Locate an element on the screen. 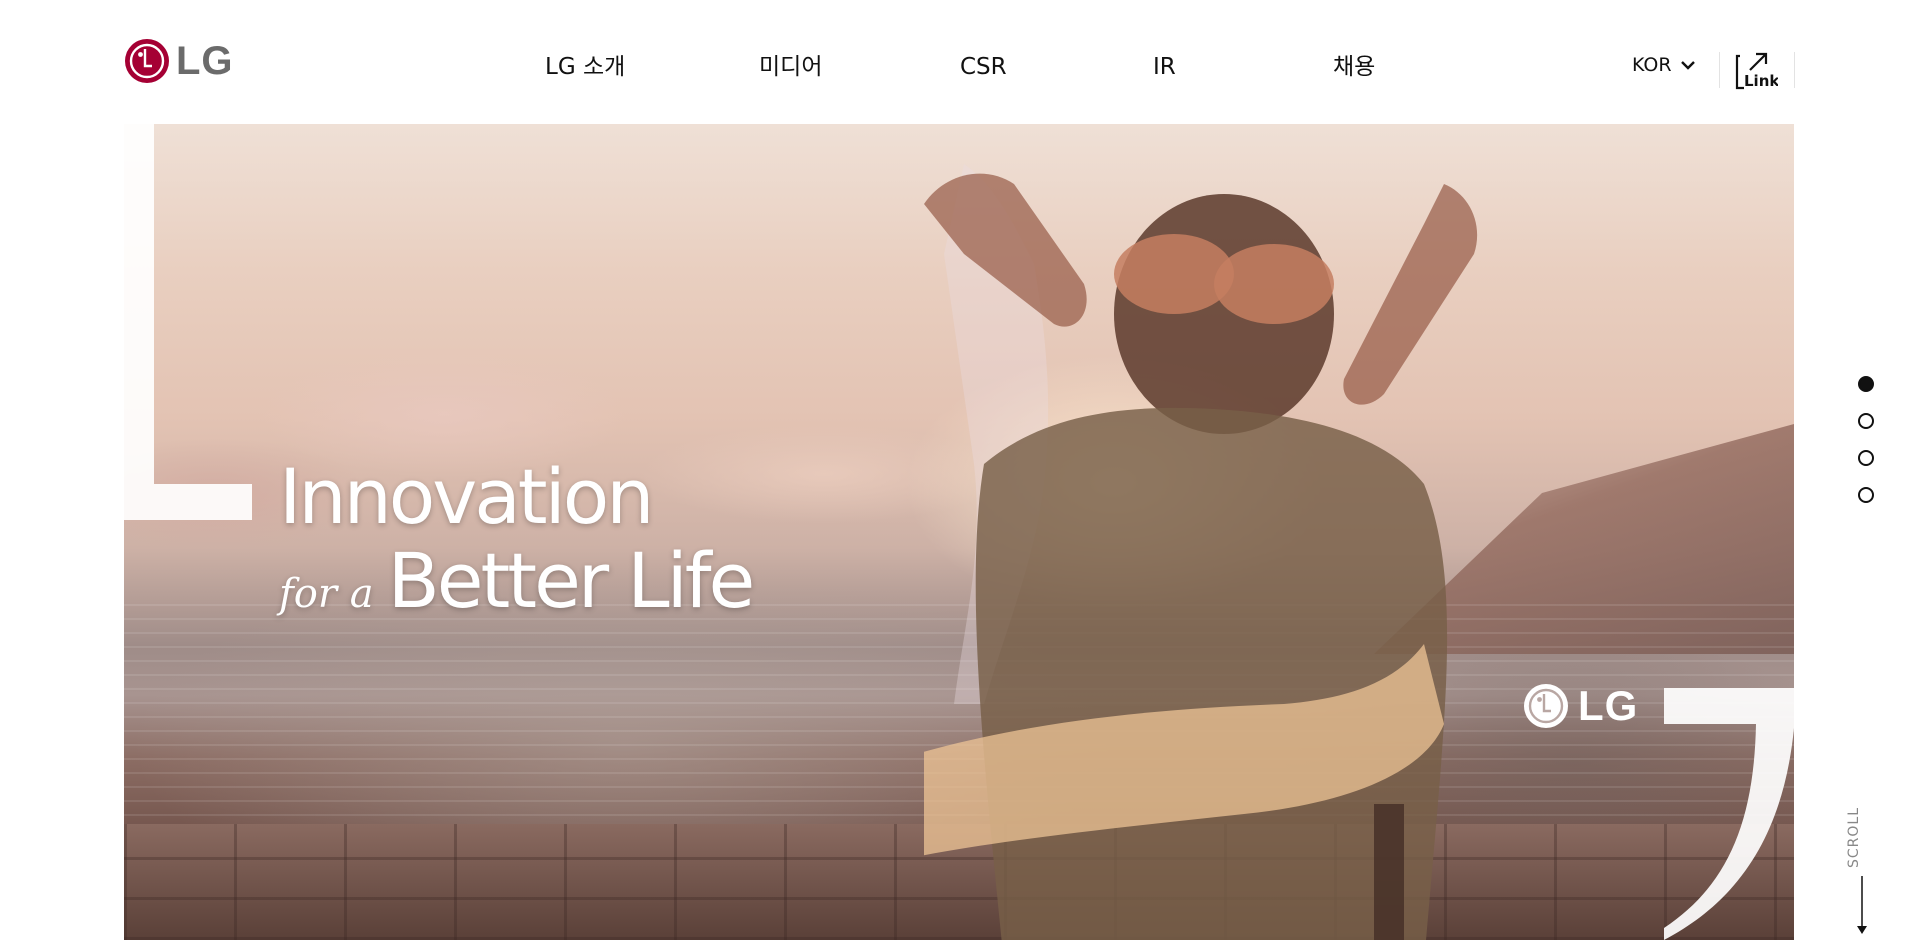 The width and height of the screenshot is (1918, 940). tagline-better-life: Better Life is located at coordinates (571, 580).